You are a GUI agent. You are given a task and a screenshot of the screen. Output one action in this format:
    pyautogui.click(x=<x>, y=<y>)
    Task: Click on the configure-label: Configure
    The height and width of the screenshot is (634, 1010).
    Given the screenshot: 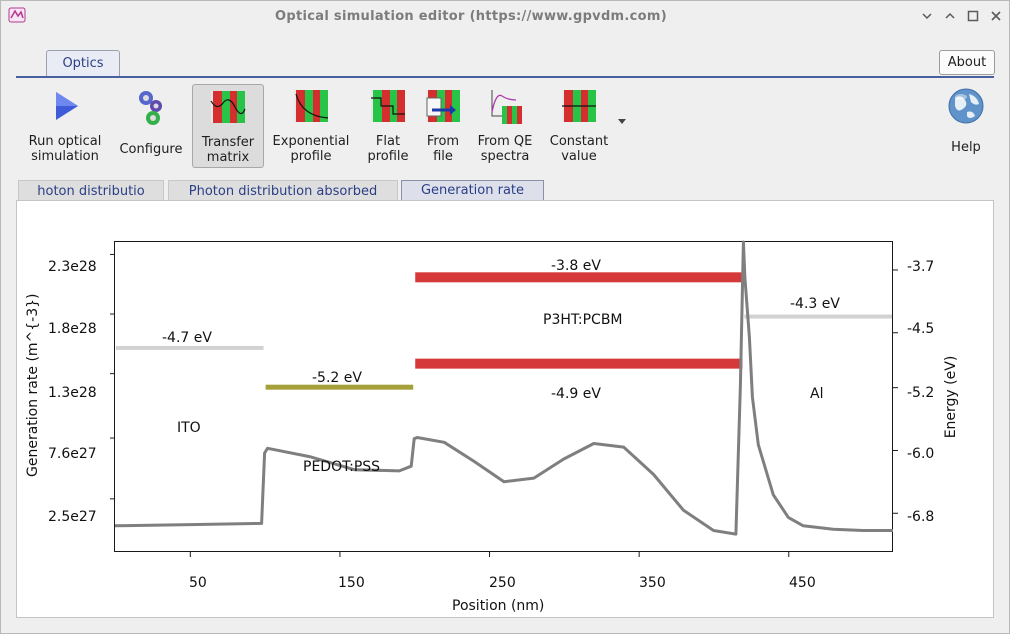 What is the action you would take?
    pyautogui.click(x=151, y=149)
    